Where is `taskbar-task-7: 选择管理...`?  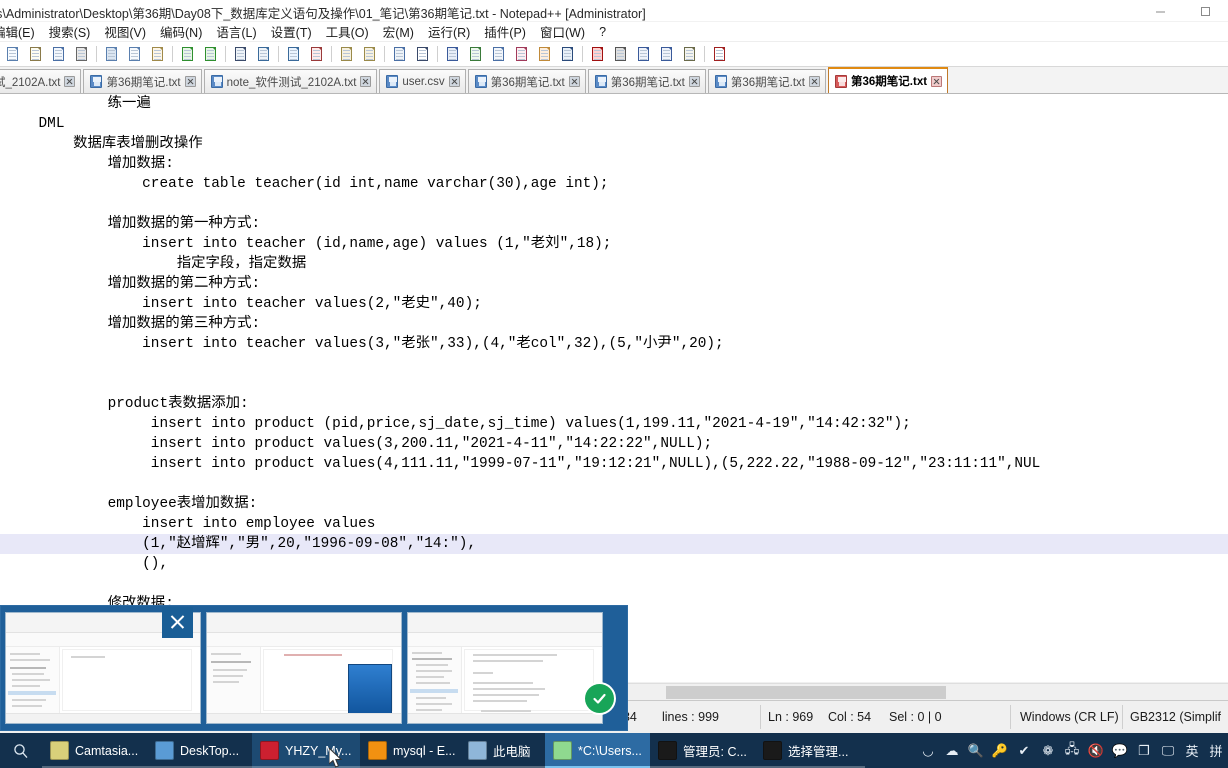 taskbar-task-7: 选择管理... is located at coordinates (810, 750).